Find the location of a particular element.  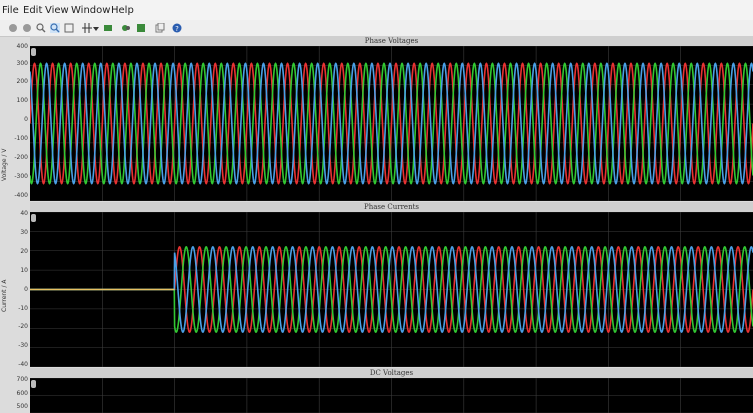

y-tick-label: -30 is located at coordinates (23, 345).